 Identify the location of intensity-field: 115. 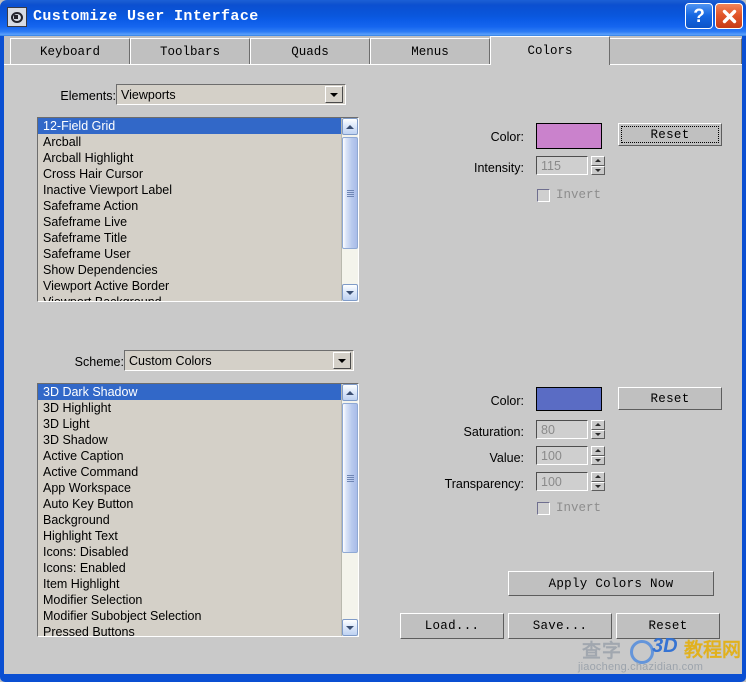
(562, 165).